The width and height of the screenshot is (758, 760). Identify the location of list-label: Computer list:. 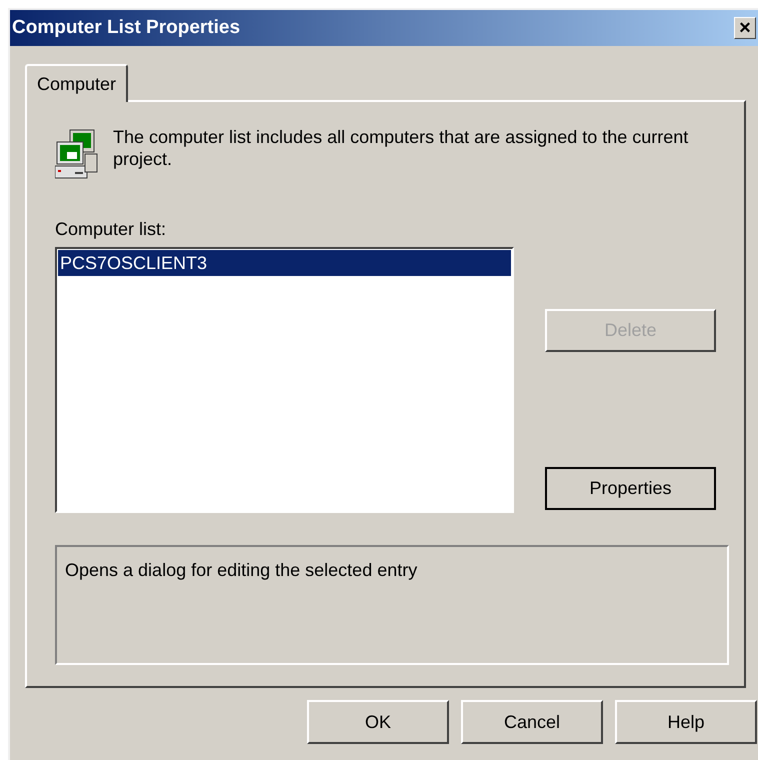
(110, 229).